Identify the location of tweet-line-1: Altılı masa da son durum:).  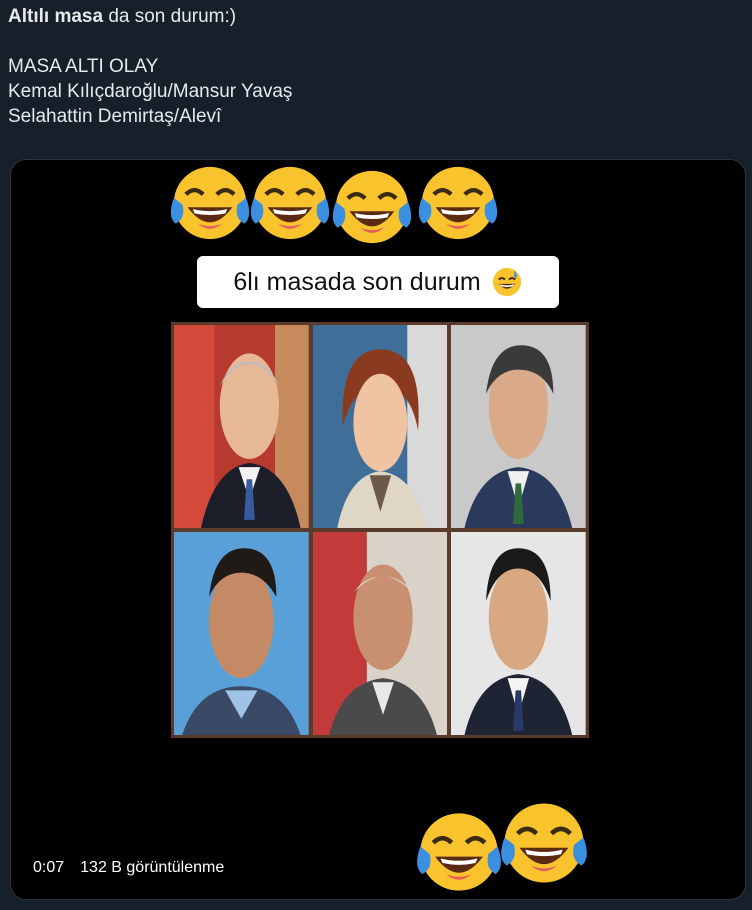
(373, 16).